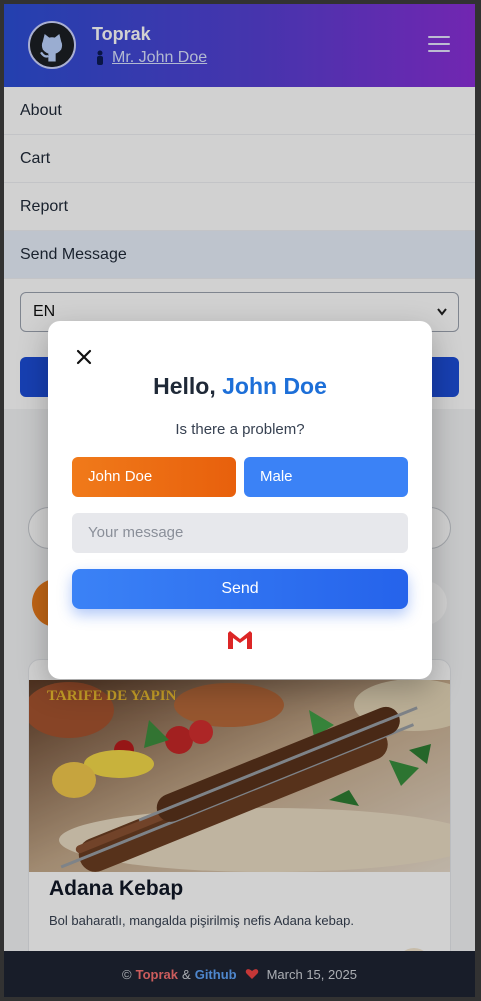 The width and height of the screenshot is (481, 1001). What do you see at coordinates (240, 533) in the screenshot?
I see `message-input: Your message` at bounding box center [240, 533].